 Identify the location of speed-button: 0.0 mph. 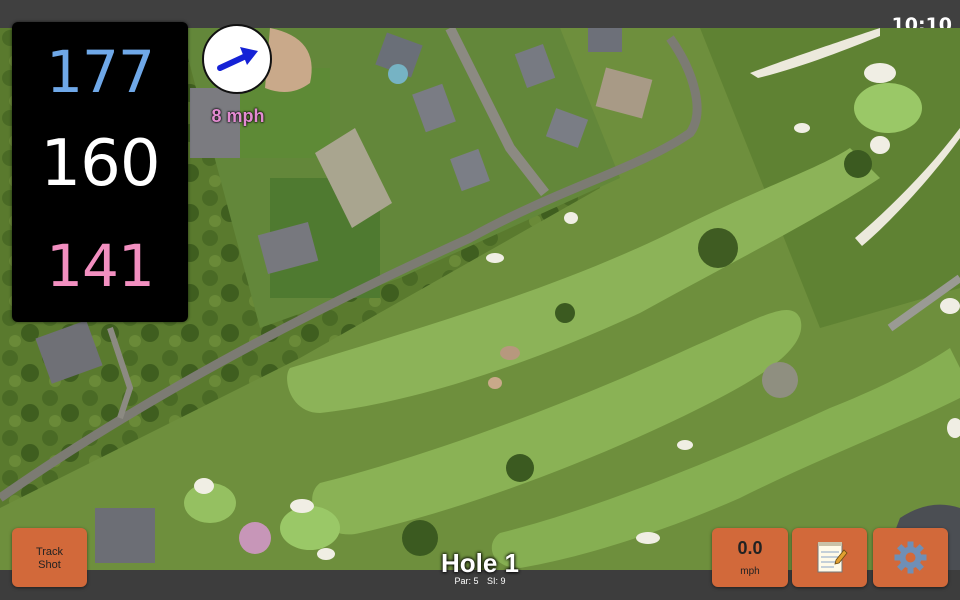
(750, 557).